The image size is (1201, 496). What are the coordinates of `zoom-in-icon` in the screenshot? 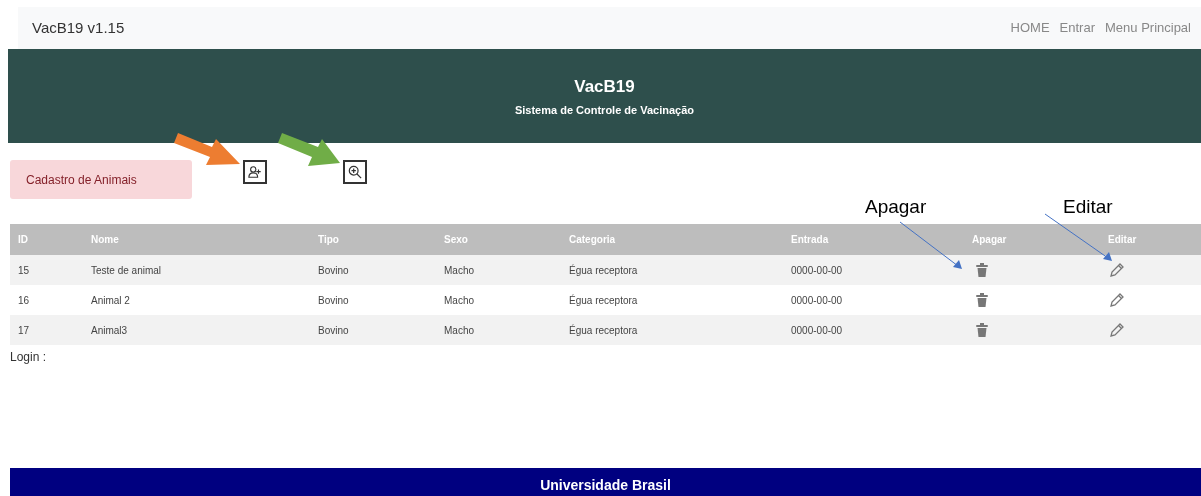 It's located at (355, 172).